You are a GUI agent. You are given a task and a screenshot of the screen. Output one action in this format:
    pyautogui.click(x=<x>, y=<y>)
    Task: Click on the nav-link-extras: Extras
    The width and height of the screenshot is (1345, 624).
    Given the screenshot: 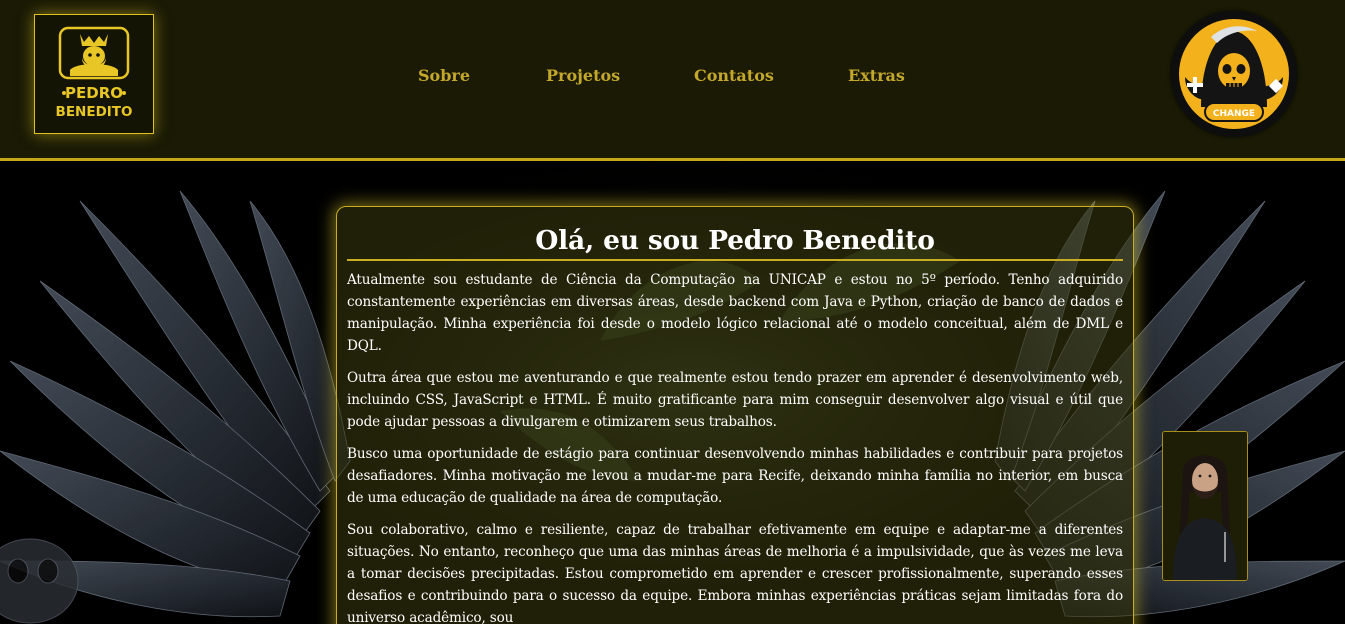 What is the action you would take?
    pyautogui.click(x=876, y=75)
    